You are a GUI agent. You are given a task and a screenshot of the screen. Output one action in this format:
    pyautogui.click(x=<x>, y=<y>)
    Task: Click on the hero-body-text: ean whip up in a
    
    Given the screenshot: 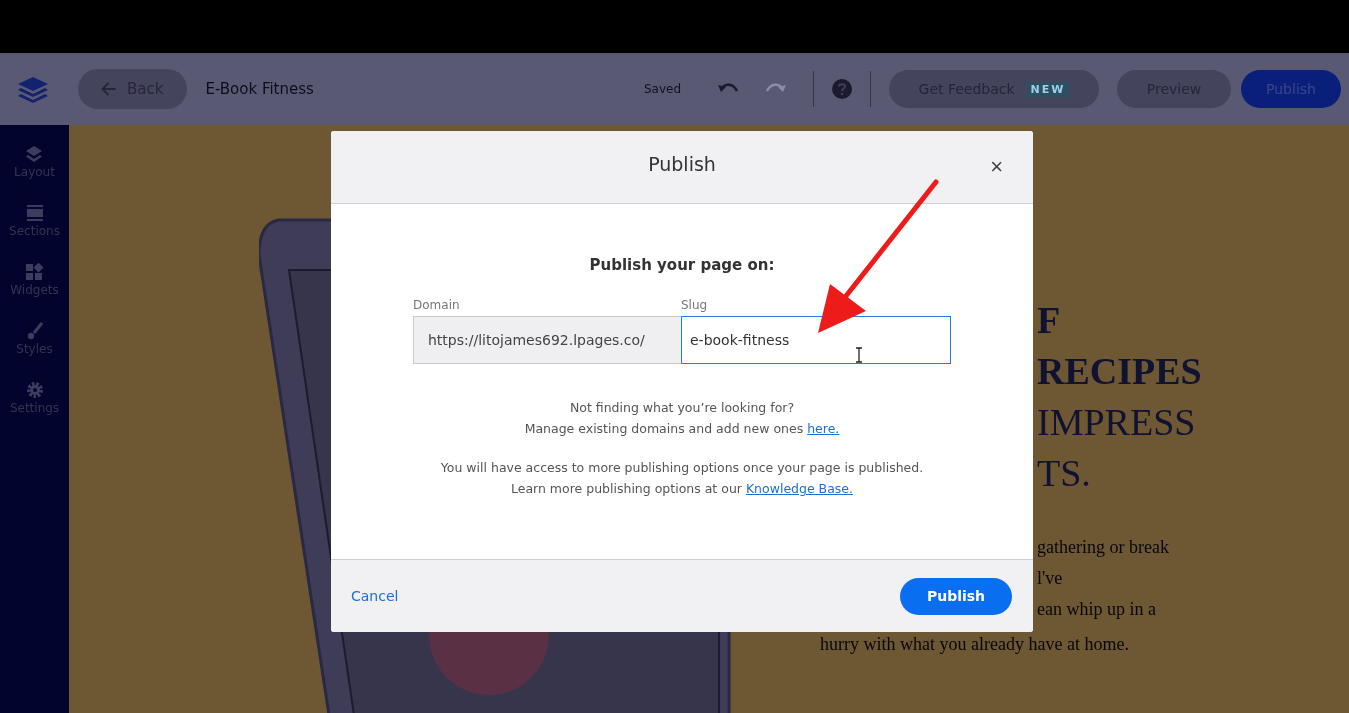 What is the action you would take?
    pyautogui.click(x=1097, y=609)
    